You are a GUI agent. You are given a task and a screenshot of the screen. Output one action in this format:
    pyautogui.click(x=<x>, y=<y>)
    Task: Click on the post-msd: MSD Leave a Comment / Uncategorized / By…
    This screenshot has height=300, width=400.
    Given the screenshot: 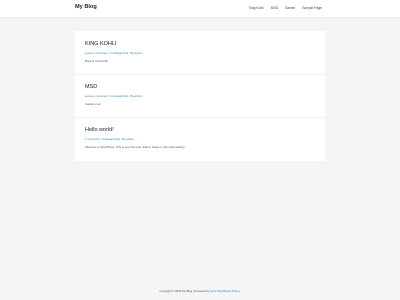 What is the action you would take?
    pyautogui.click(x=200, y=95)
    